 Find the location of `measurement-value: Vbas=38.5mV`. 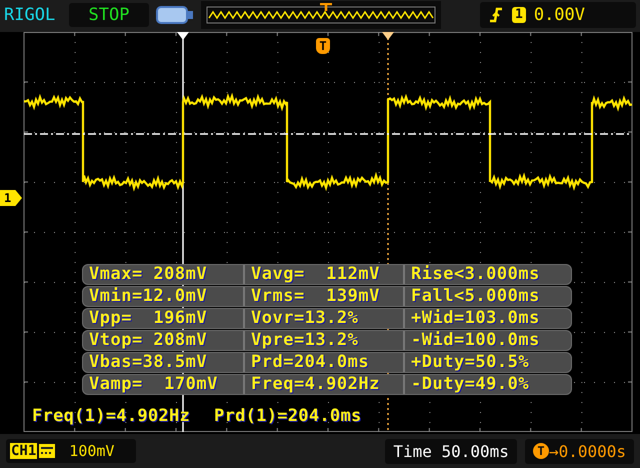

measurement-value: Vbas=38.5mV is located at coordinates (148, 362).